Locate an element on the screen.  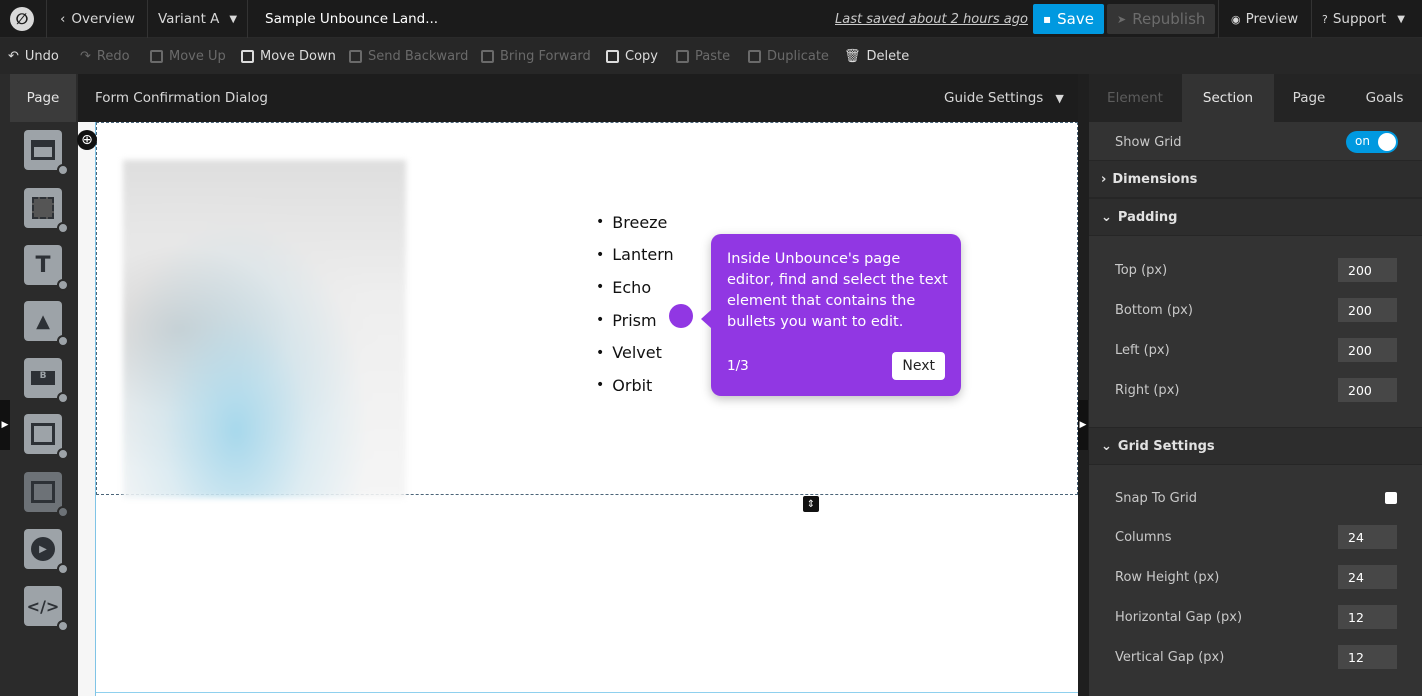
padding-top-input: 200 is located at coordinates (1367, 270).